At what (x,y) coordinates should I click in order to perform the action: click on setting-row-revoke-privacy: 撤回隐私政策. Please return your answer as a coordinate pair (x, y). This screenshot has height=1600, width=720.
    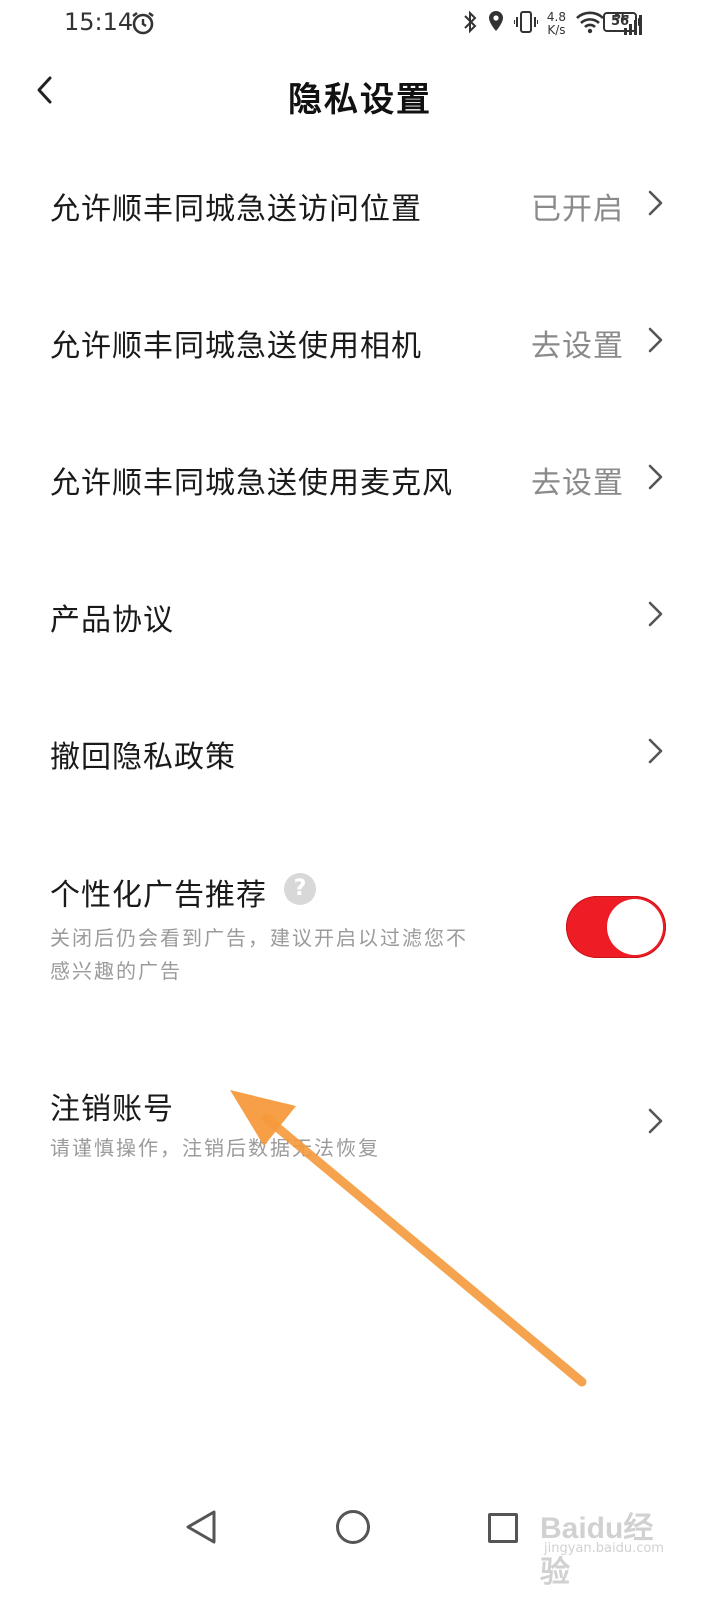
    Looking at the image, I should click on (360, 758).